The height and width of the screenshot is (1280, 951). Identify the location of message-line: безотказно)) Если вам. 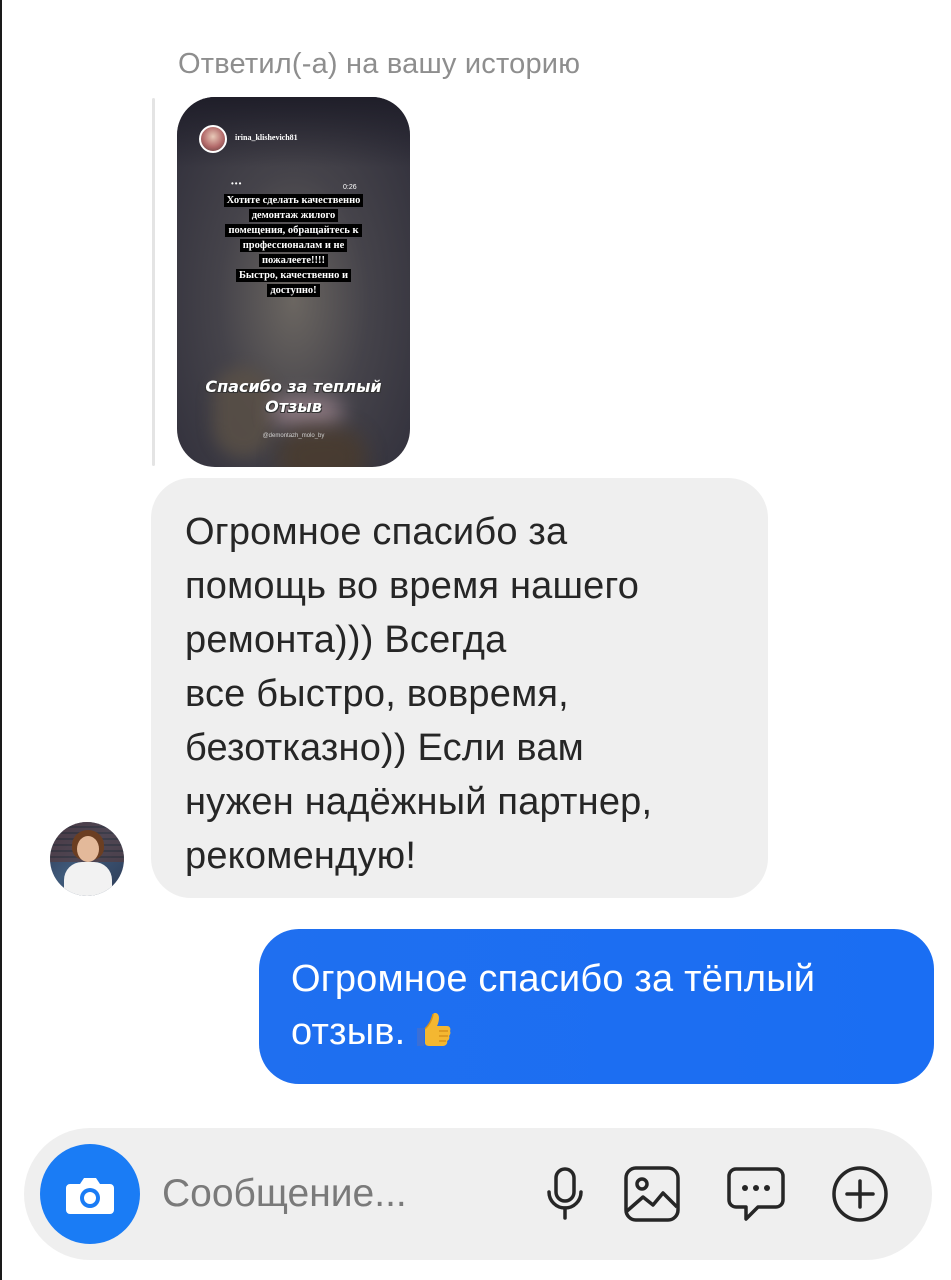
(385, 748).